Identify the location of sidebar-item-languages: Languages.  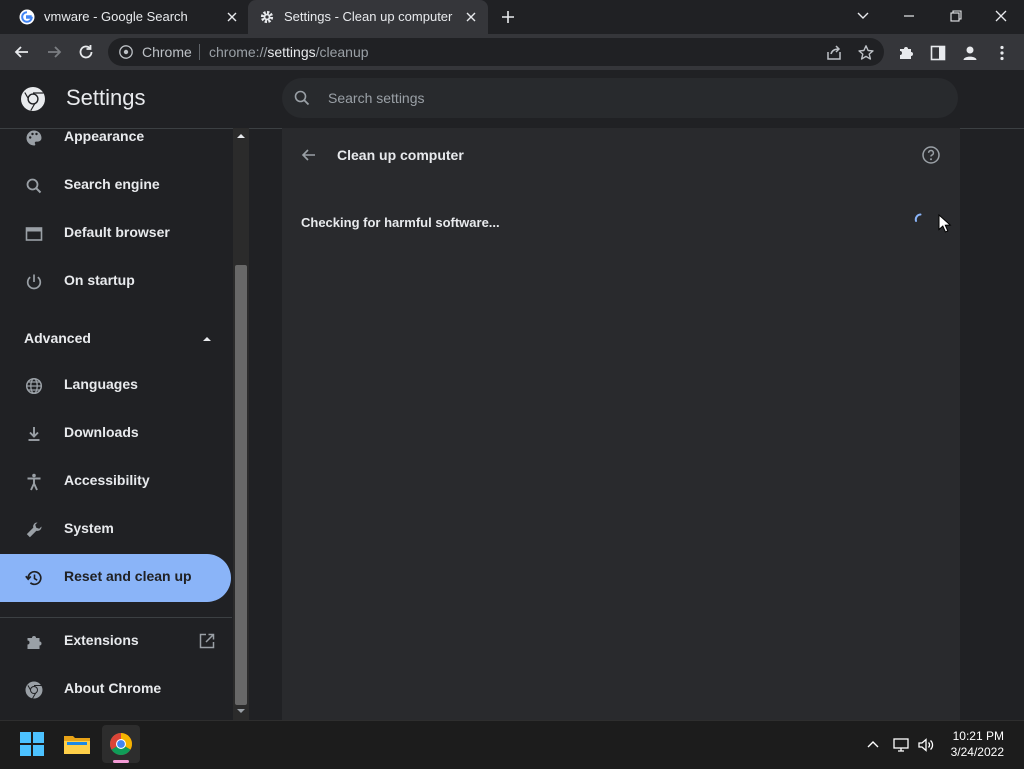
(115, 386).